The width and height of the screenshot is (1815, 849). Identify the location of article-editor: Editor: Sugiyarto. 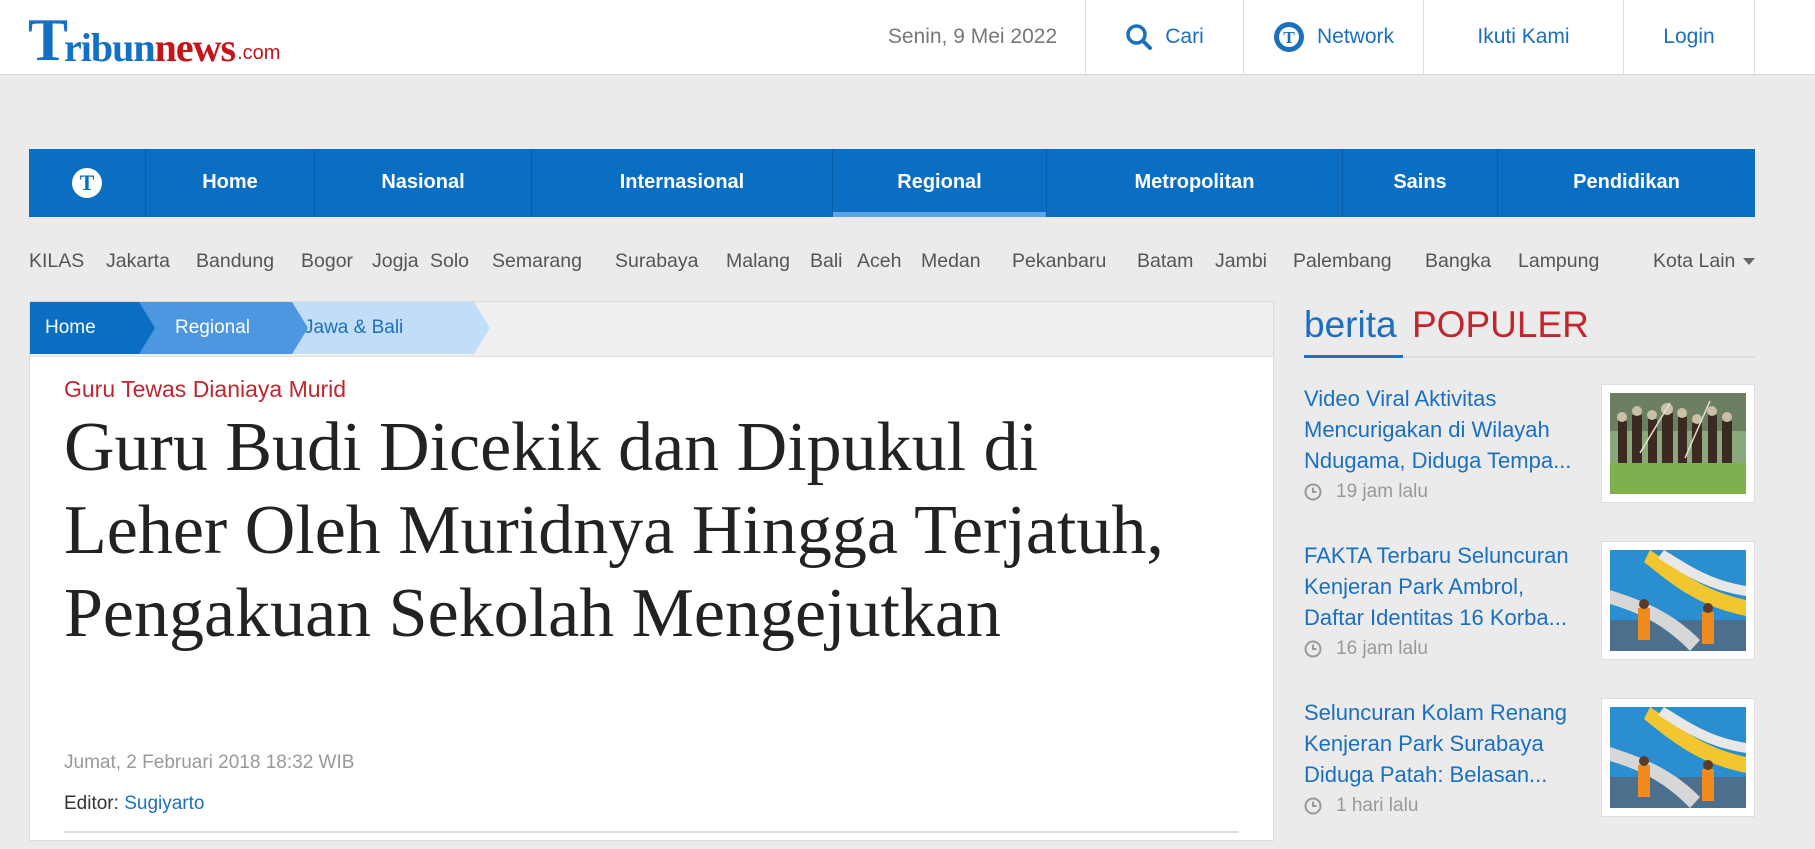
(134, 804).